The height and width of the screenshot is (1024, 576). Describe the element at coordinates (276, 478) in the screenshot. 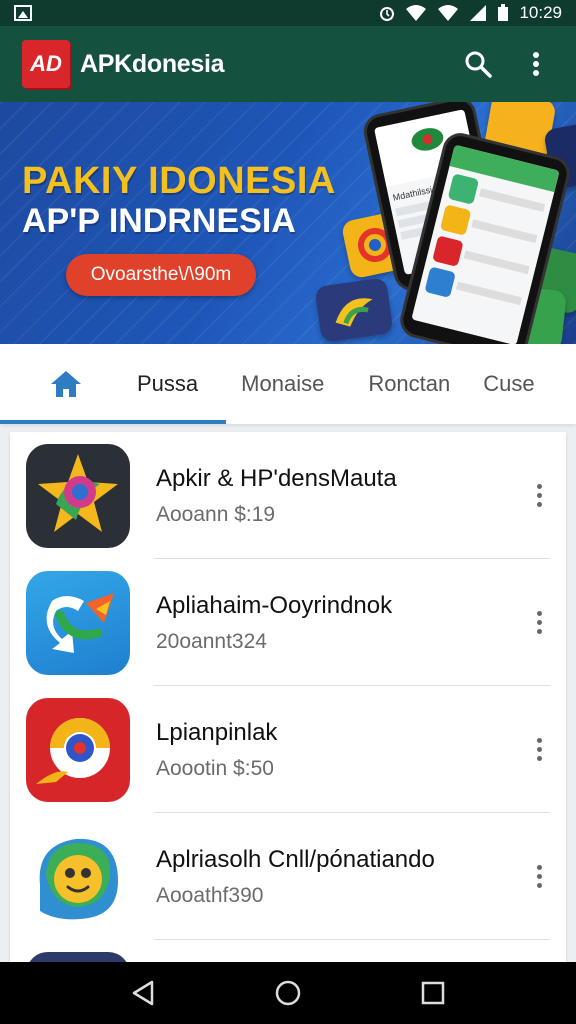

I see `app-name: Apkir & HP'densMauta` at that location.